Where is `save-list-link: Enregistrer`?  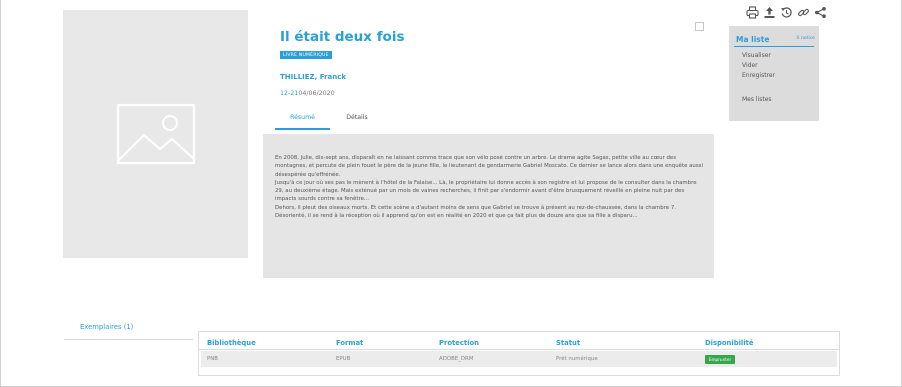
save-list-link: Enregistrer is located at coordinates (758, 75).